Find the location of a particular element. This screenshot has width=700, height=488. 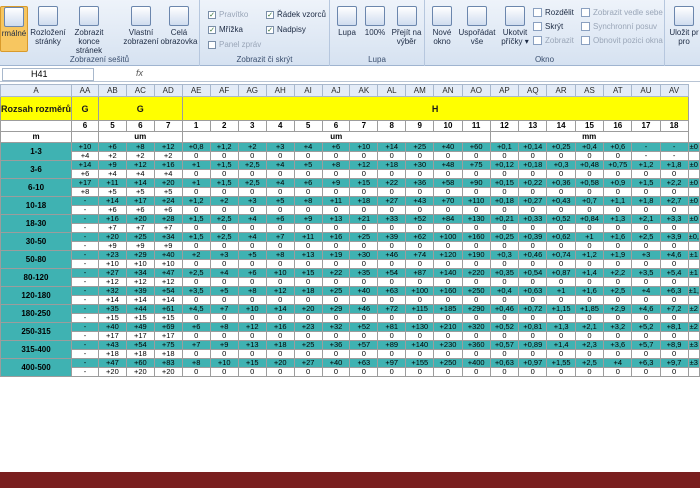

column-header-aa: AA is located at coordinates (85, 90).